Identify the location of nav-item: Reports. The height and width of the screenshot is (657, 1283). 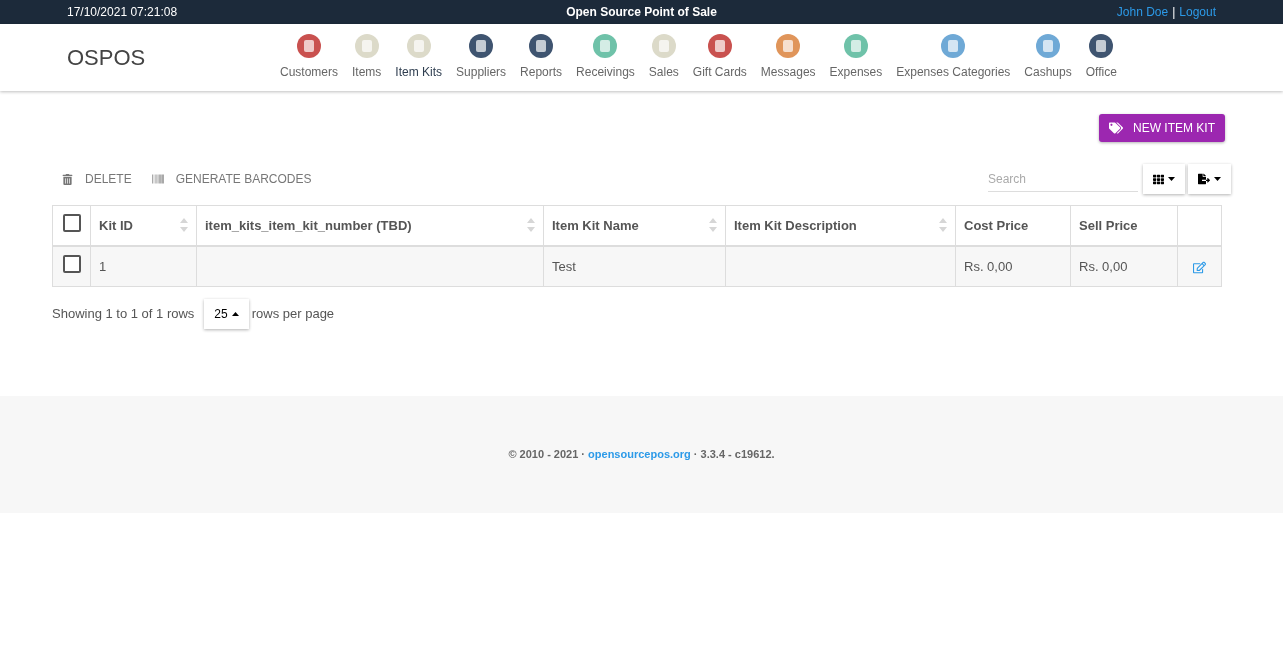
(541, 57).